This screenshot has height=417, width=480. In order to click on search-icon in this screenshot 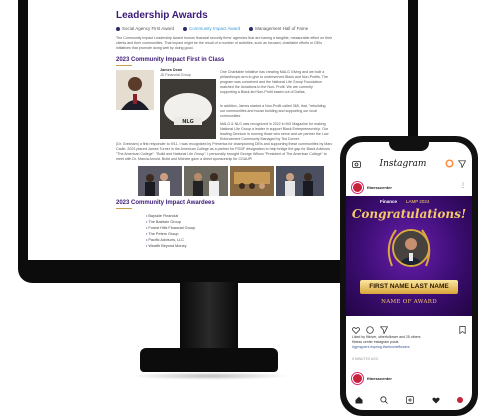, I will do `click(384, 400)`.